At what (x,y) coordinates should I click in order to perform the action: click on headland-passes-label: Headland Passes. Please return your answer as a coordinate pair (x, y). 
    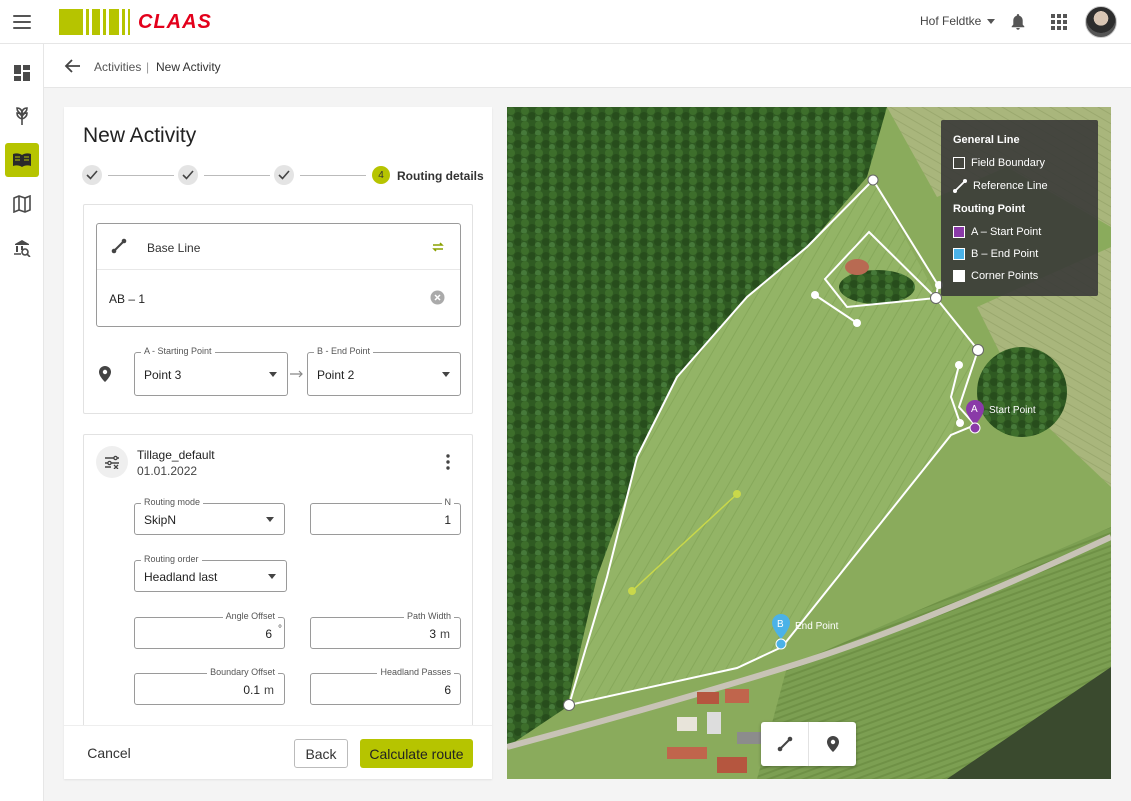
    Looking at the image, I should click on (415, 672).